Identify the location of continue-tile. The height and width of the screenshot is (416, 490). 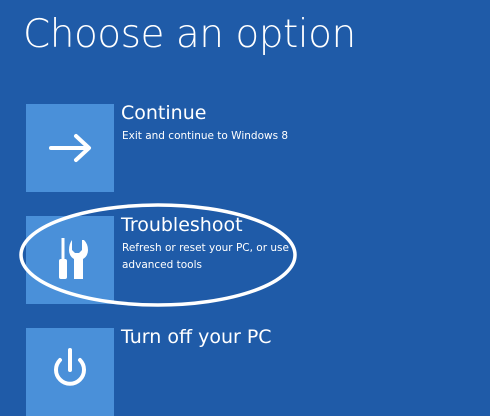
(70, 148).